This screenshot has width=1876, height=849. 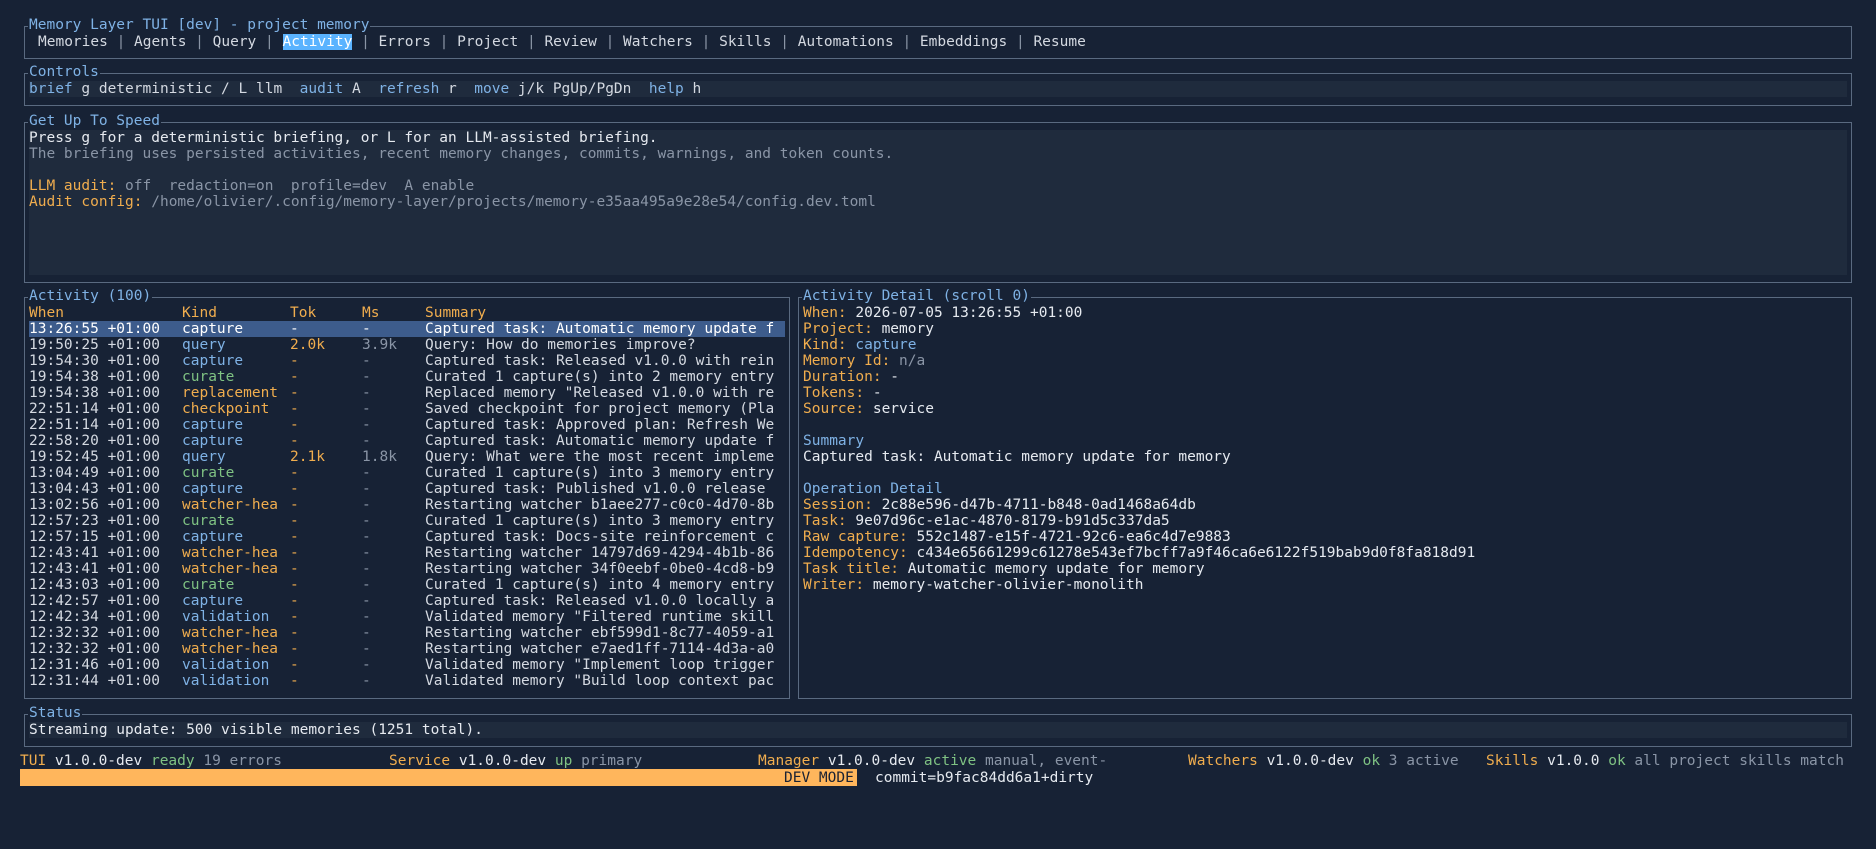 What do you see at coordinates (94, 409) in the screenshot?
I see `activity-cell-when: 22:51:14 +01:00` at bounding box center [94, 409].